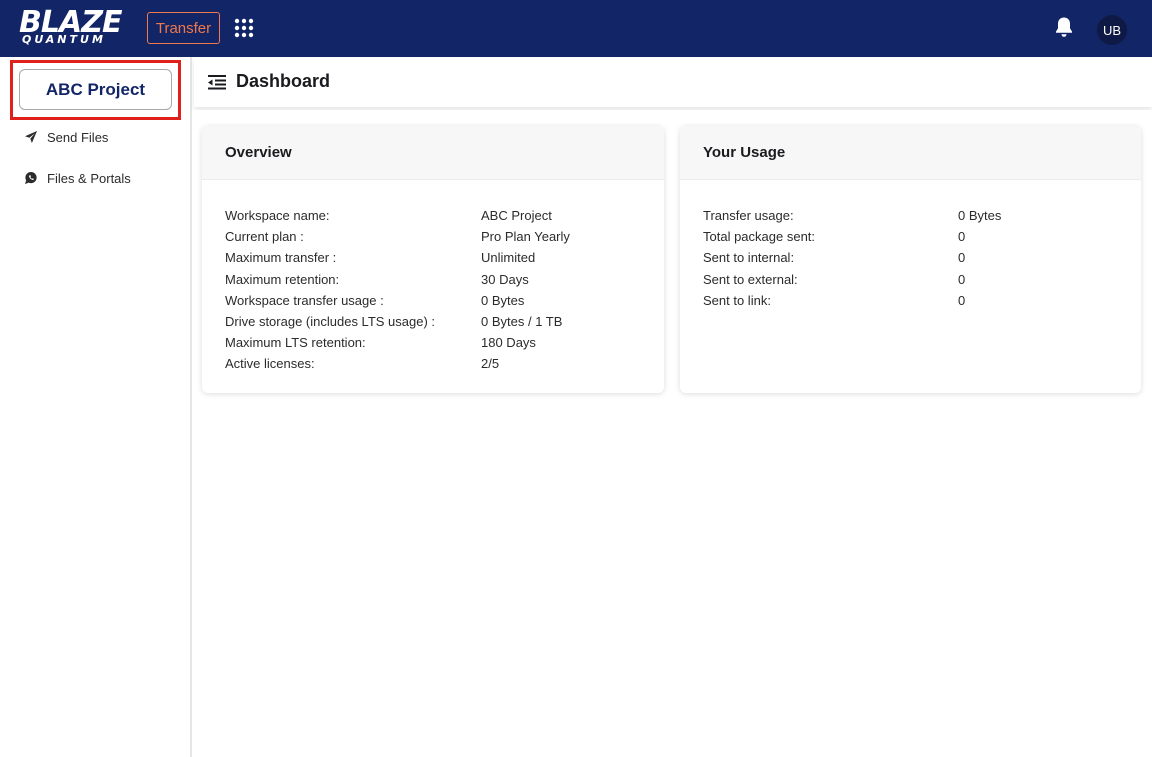 The height and width of the screenshot is (757, 1152). What do you see at coordinates (505, 279) in the screenshot?
I see `info-row-value: 30 Days` at bounding box center [505, 279].